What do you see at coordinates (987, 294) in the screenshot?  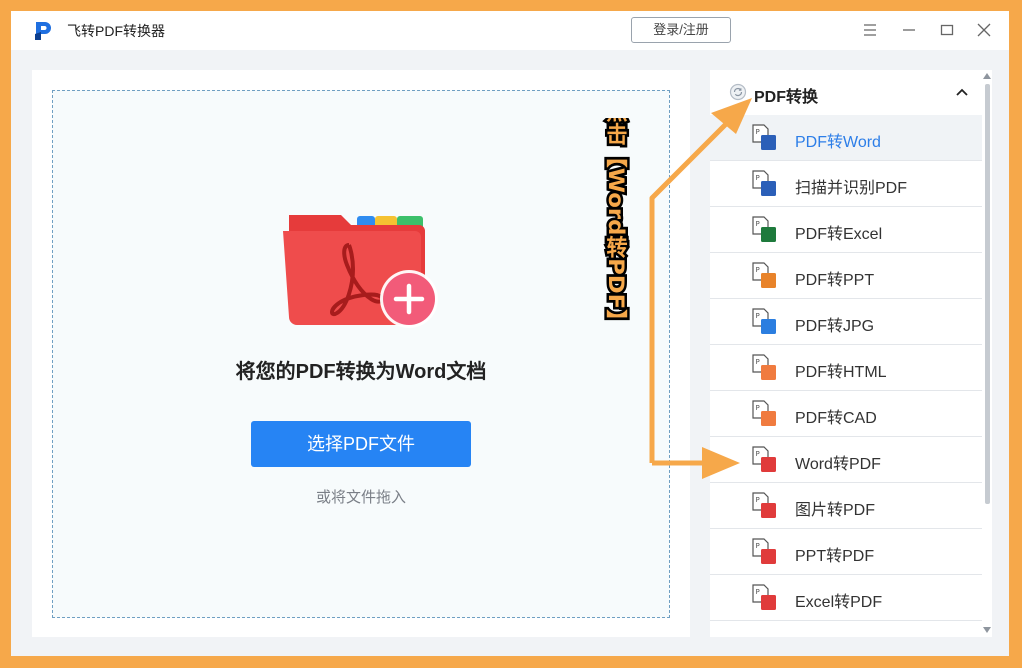 I see `scrollbar-thumb` at bounding box center [987, 294].